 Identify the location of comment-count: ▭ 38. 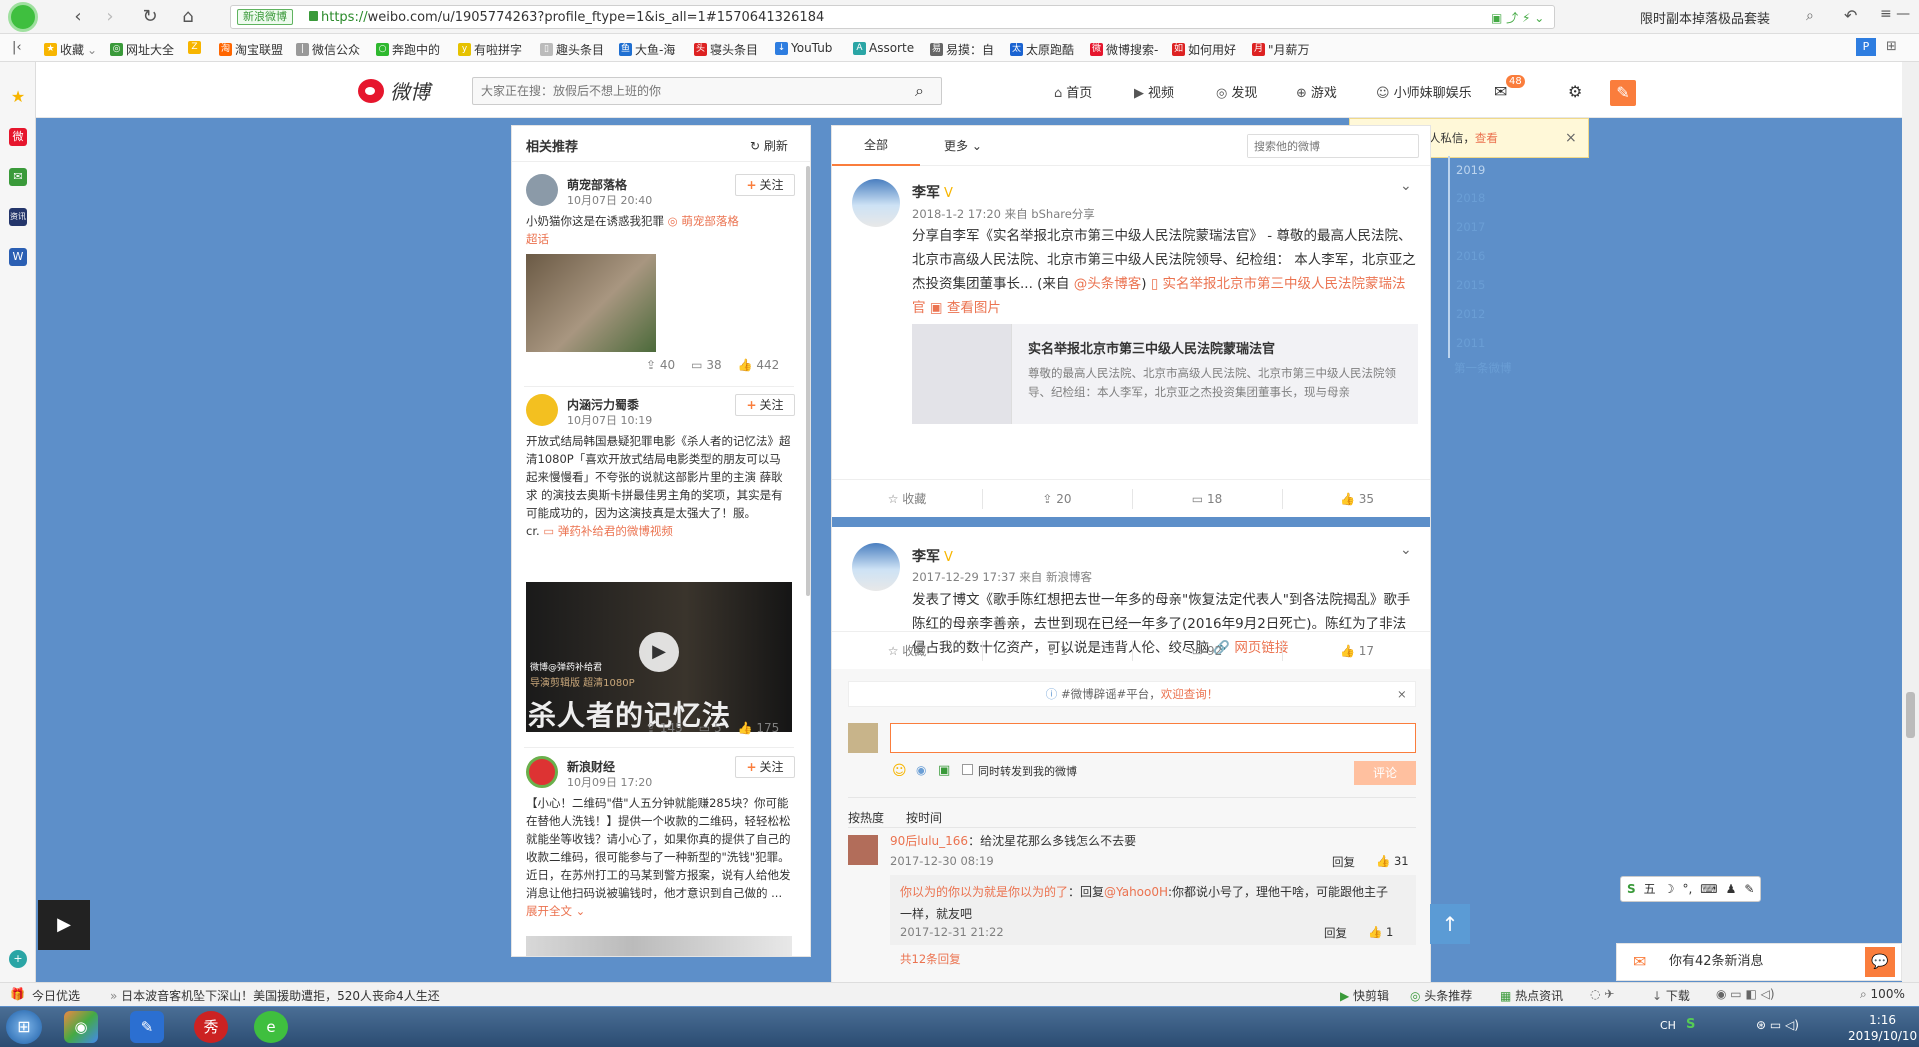
(706, 365).